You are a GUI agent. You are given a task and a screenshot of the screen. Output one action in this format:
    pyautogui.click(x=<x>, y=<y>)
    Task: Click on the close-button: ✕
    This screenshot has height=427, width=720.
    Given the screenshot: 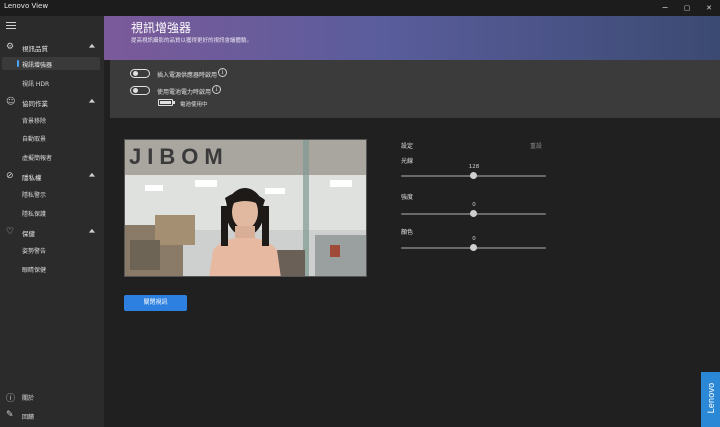 What is the action you would take?
    pyautogui.click(x=709, y=8)
    